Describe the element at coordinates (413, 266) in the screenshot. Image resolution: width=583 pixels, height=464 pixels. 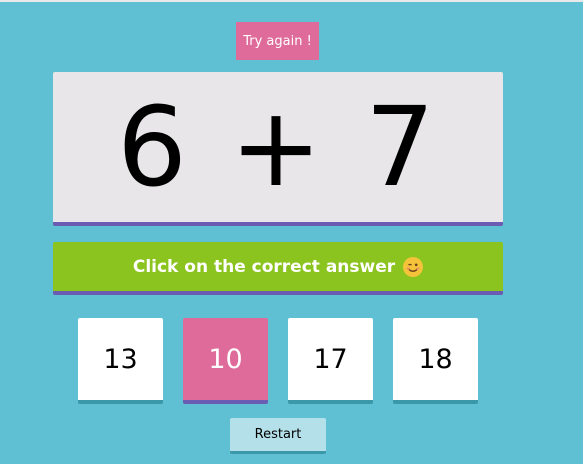
I see `winking-face-icon` at that location.